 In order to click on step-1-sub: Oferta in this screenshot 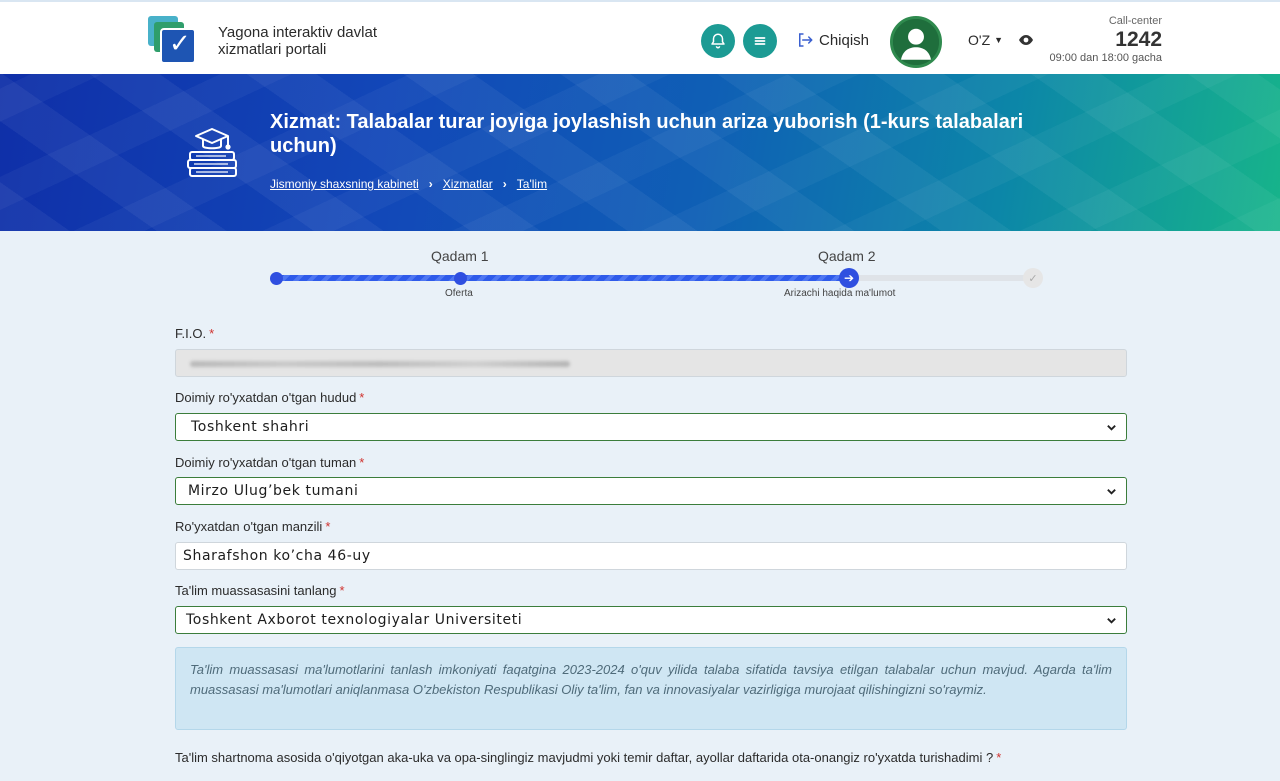, I will do `click(459, 293)`.